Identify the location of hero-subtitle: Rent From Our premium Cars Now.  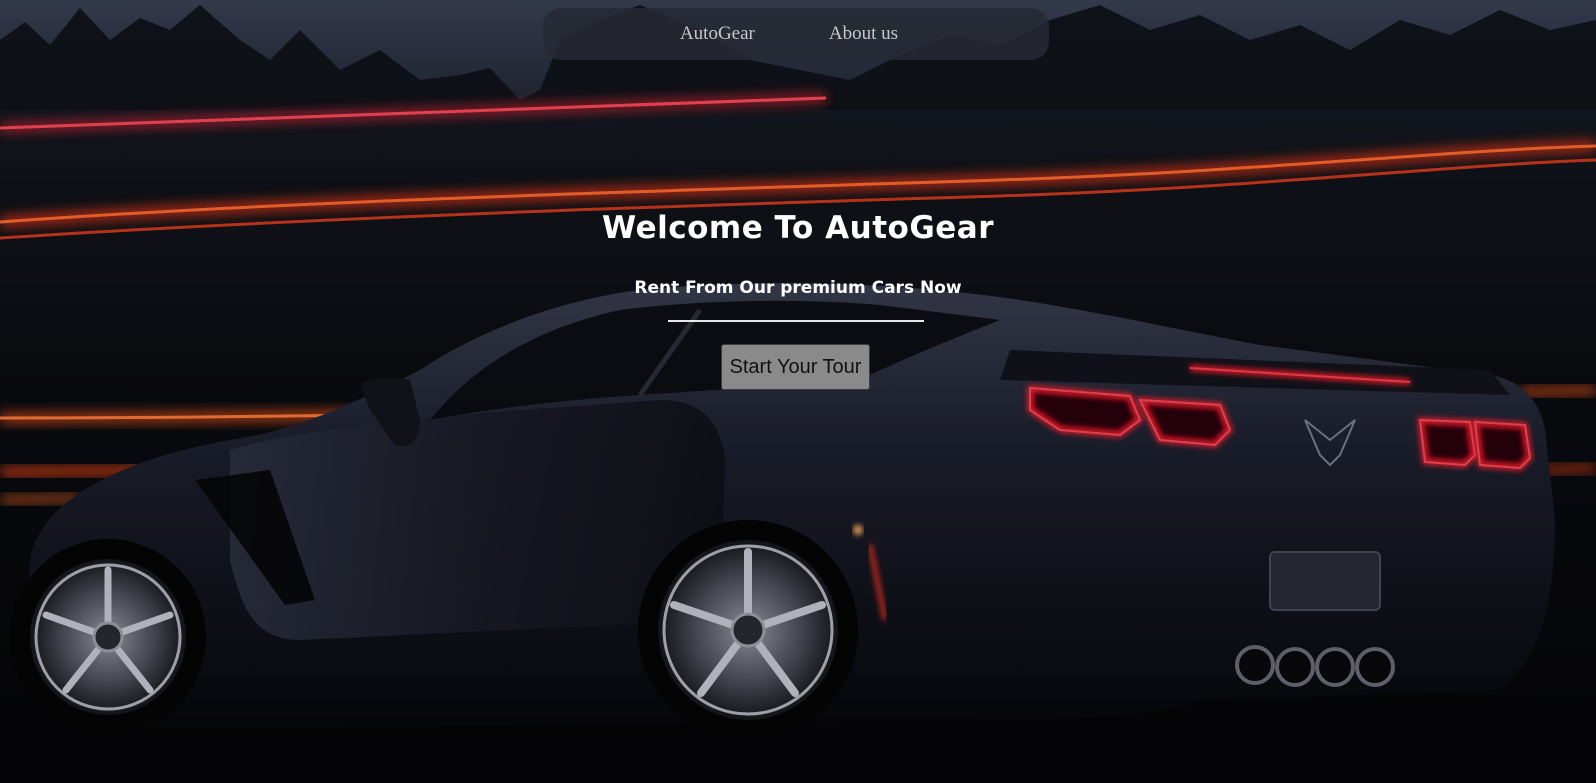
(798, 288).